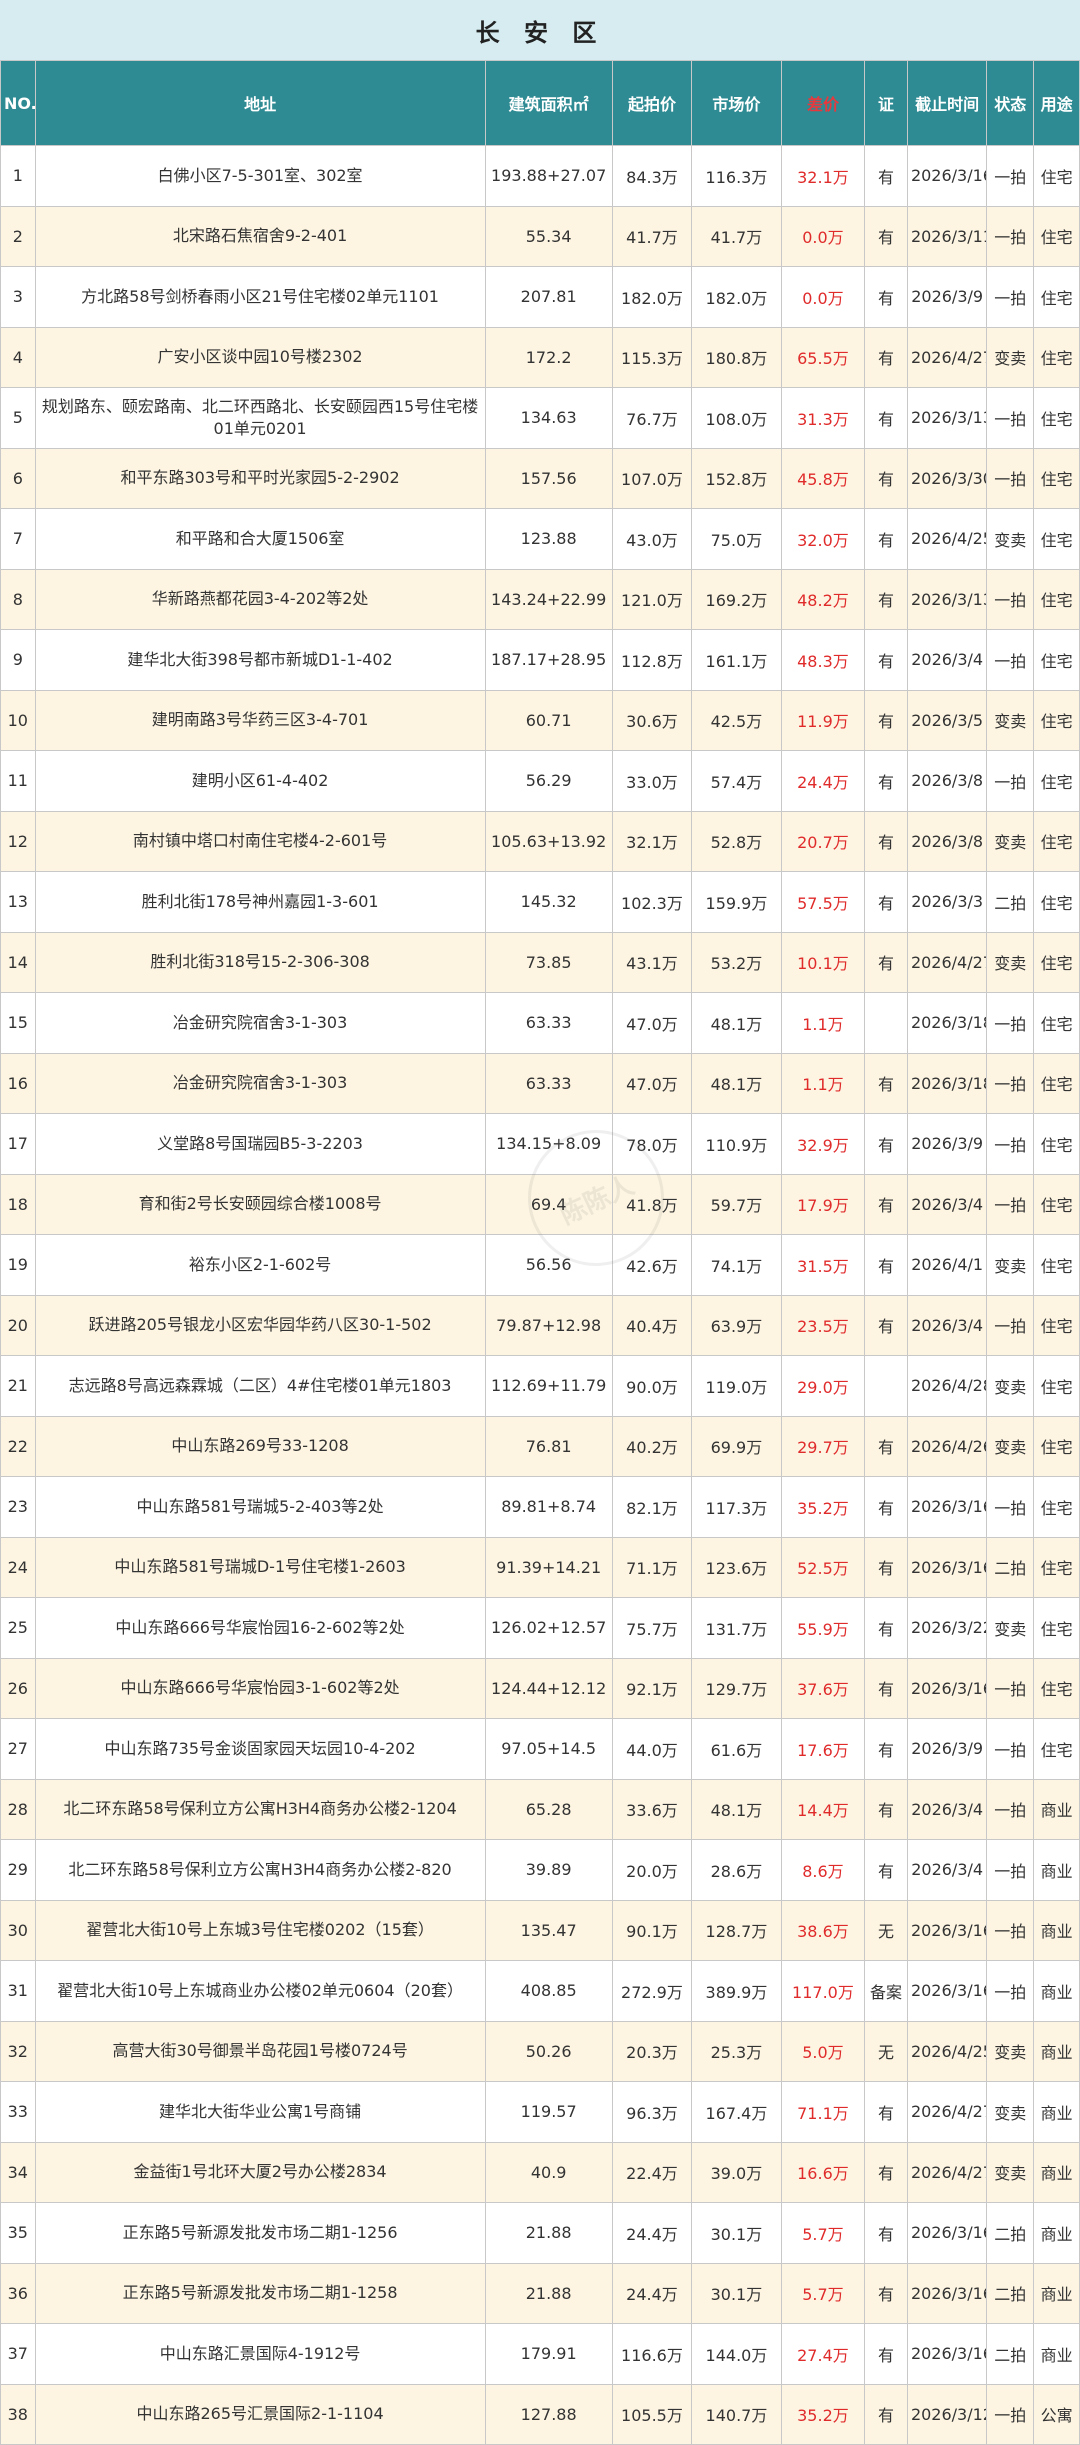  Describe the element at coordinates (652, 1628) in the screenshot. I see `cell-start-price: 75.7万` at that location.